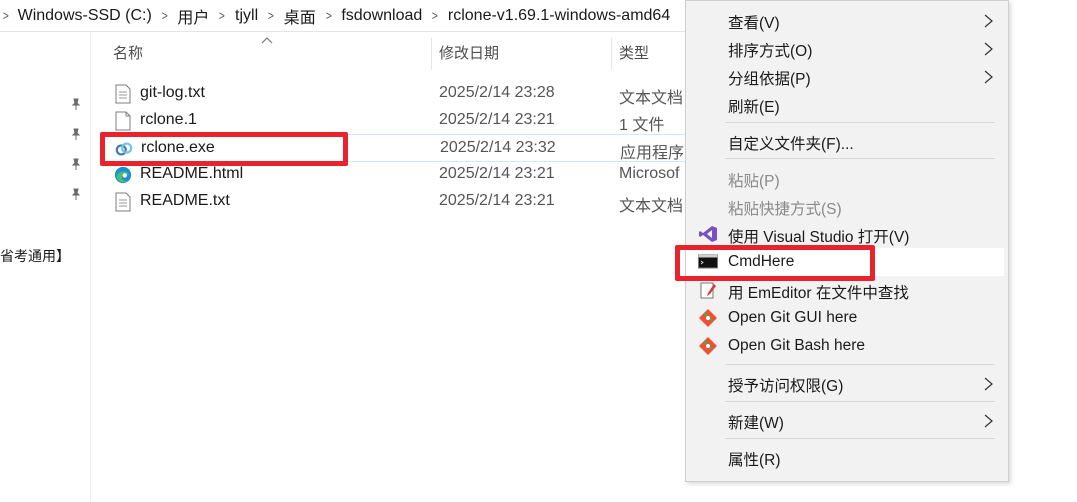 The width and height of the screenshot is (1077, 502). I want to click on file-row: README.txt 2025/2/14 23:21 文本文档, so click(400, 201).